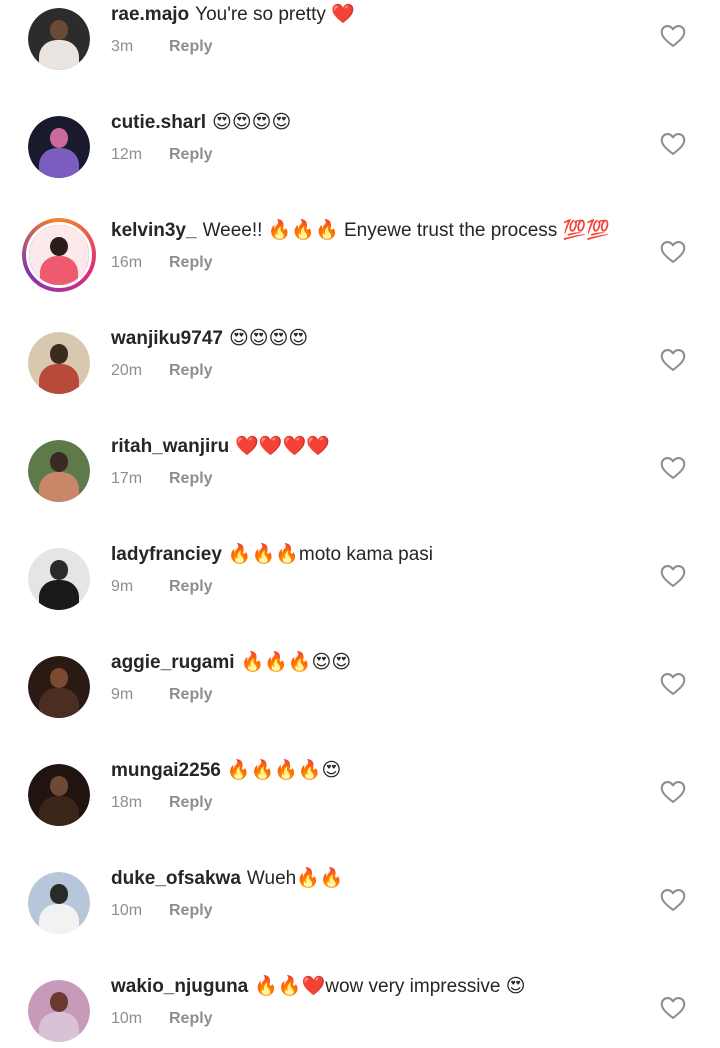  Describe the element at coordinates (360, 378) in the screenshot. I see `comment-item: wanjiku9747 😍😍😍😍 20m Reply` at that location.